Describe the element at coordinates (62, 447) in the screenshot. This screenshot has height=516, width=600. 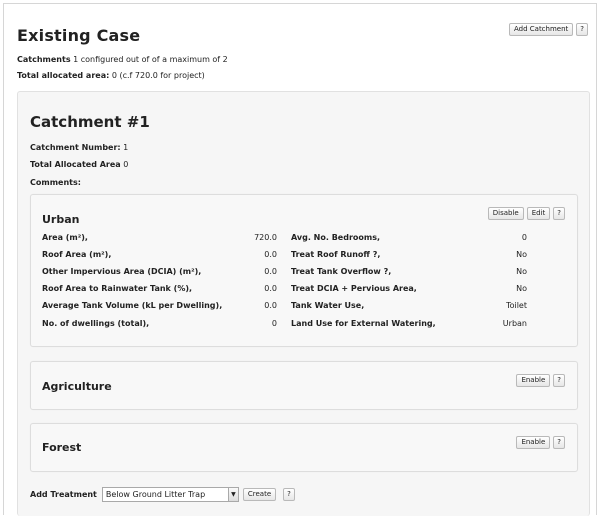
I see `forest-title: Forest` at that location.